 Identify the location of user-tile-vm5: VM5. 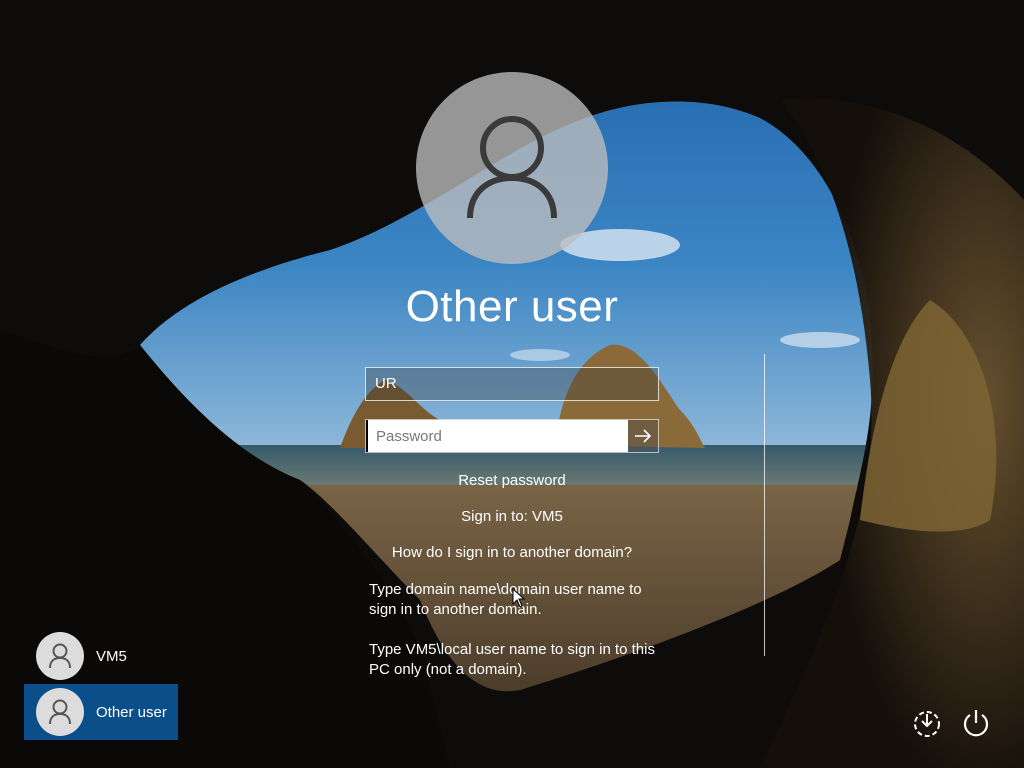
(101, 656).